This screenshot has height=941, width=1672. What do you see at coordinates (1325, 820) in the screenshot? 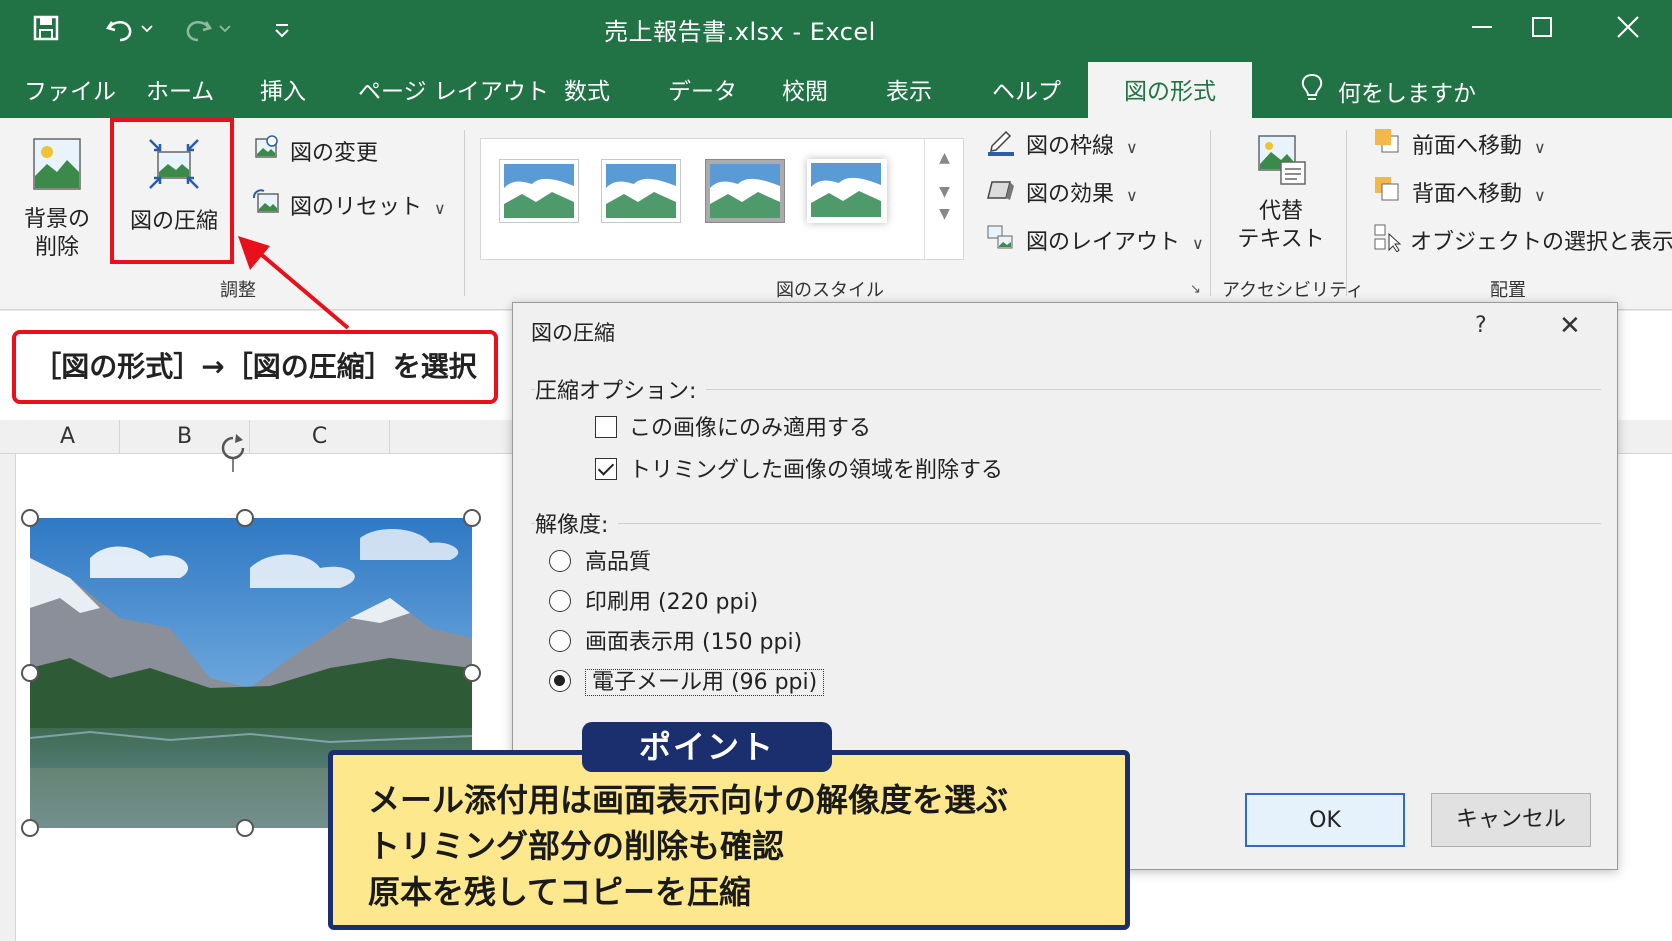
I see `ok-button: OK` at bounding box center [1325, 820].